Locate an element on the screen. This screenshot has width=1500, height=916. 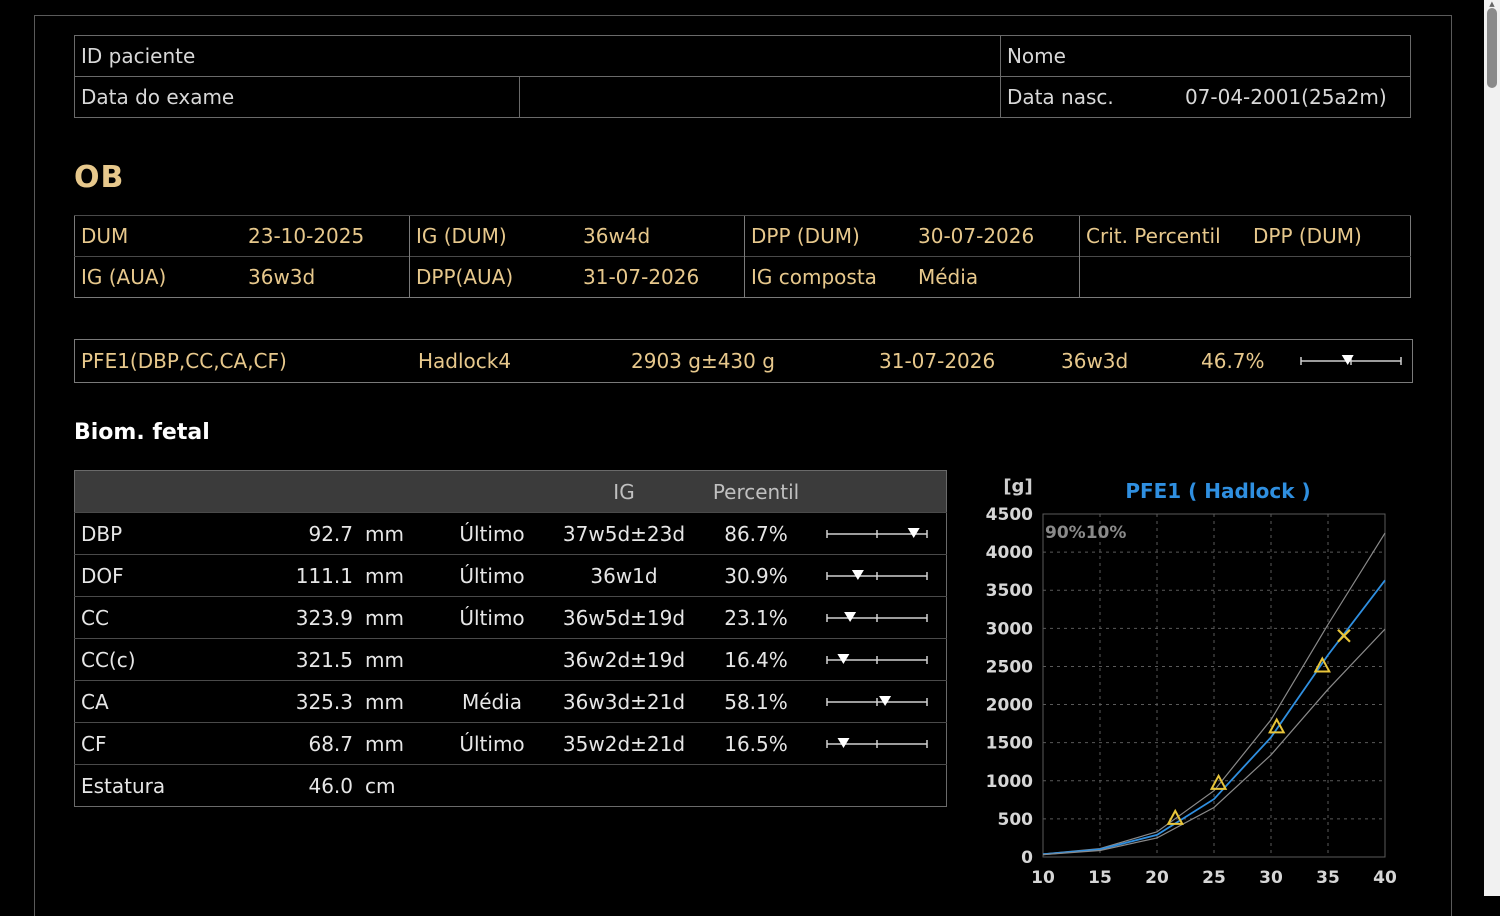
biom-ig: 36w1d is located at coordinates (624, 575).